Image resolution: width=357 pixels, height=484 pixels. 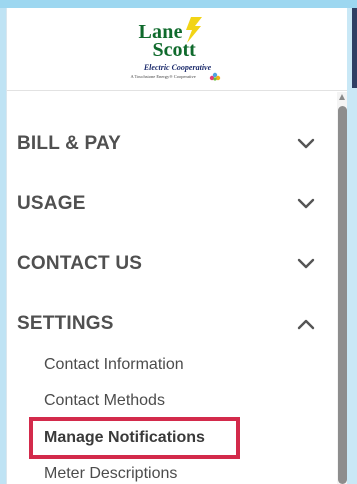 I want to click on submenu-manage-notifications: Manage Notifications, so click(x=124, y=438).